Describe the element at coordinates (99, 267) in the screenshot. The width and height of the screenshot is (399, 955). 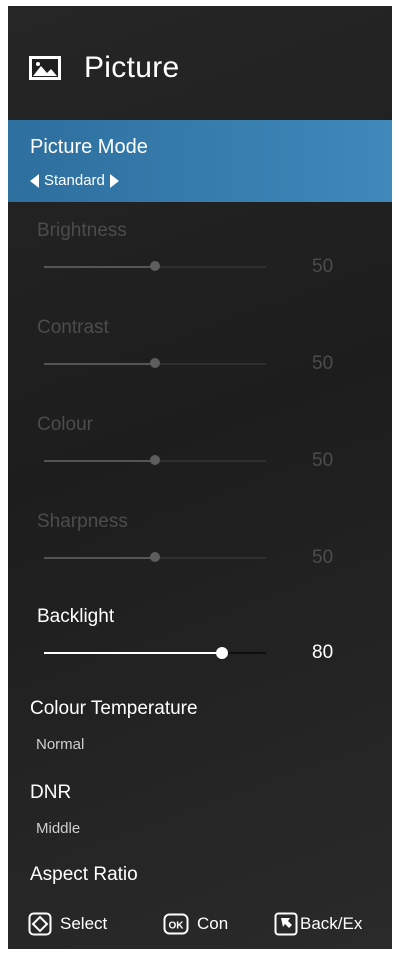
I see `brightness-fill` at that location.